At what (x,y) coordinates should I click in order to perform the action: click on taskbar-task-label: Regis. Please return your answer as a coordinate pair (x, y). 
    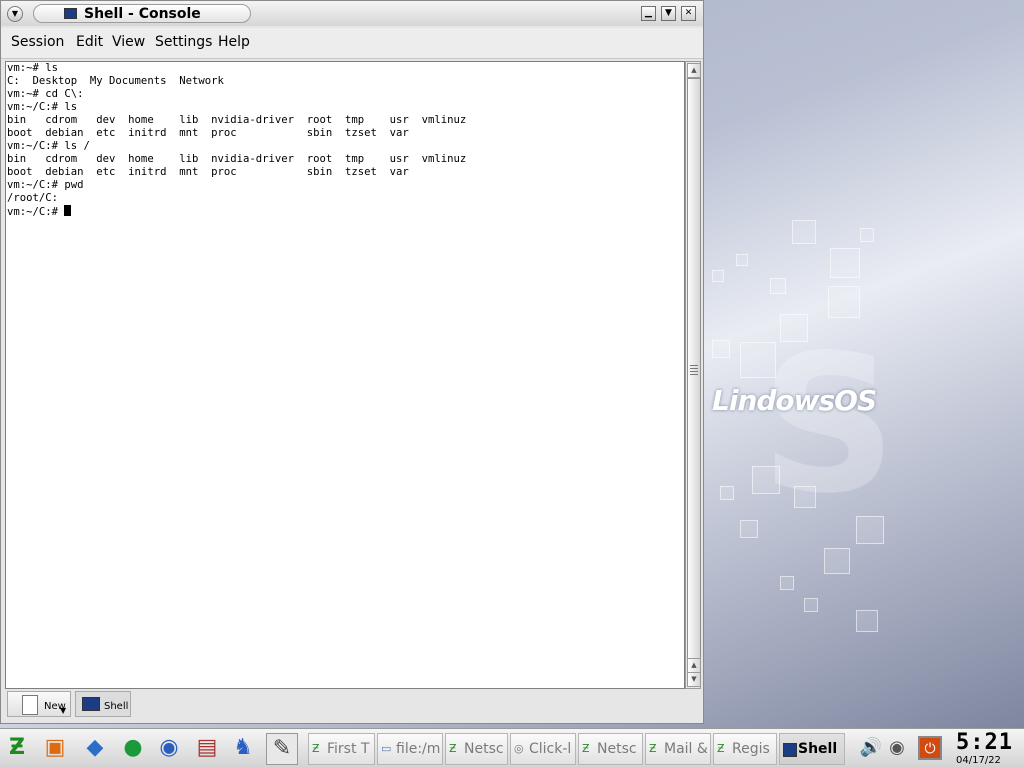
    Looking at the image, I should click on (751, 749).